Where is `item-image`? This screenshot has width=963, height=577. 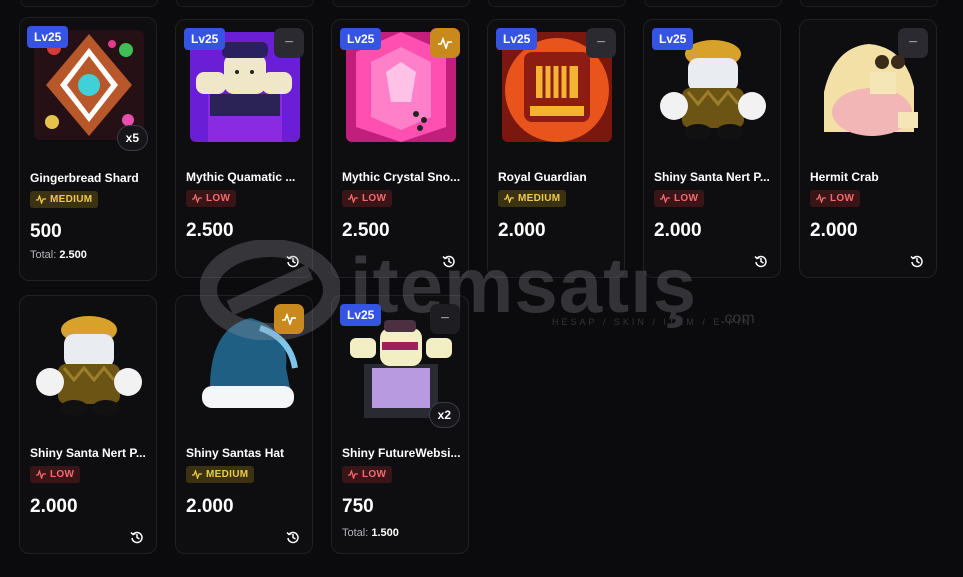
item-image is located at coordinates (89, 363).